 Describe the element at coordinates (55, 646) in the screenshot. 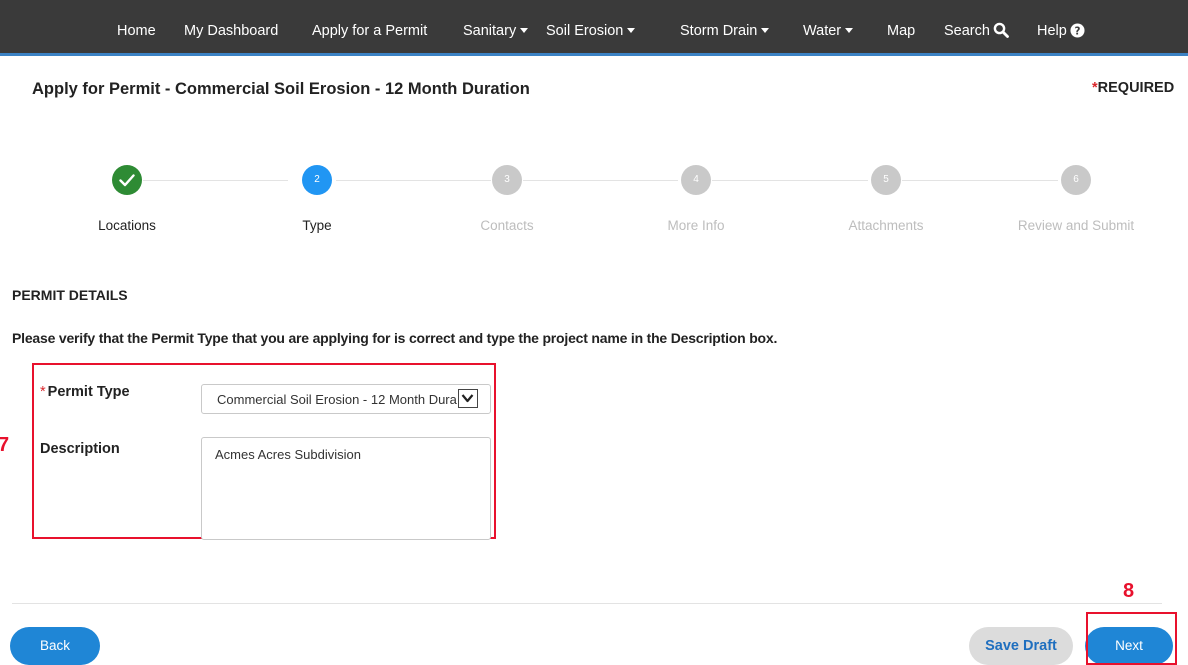

I see `back-button: Back` at that location.